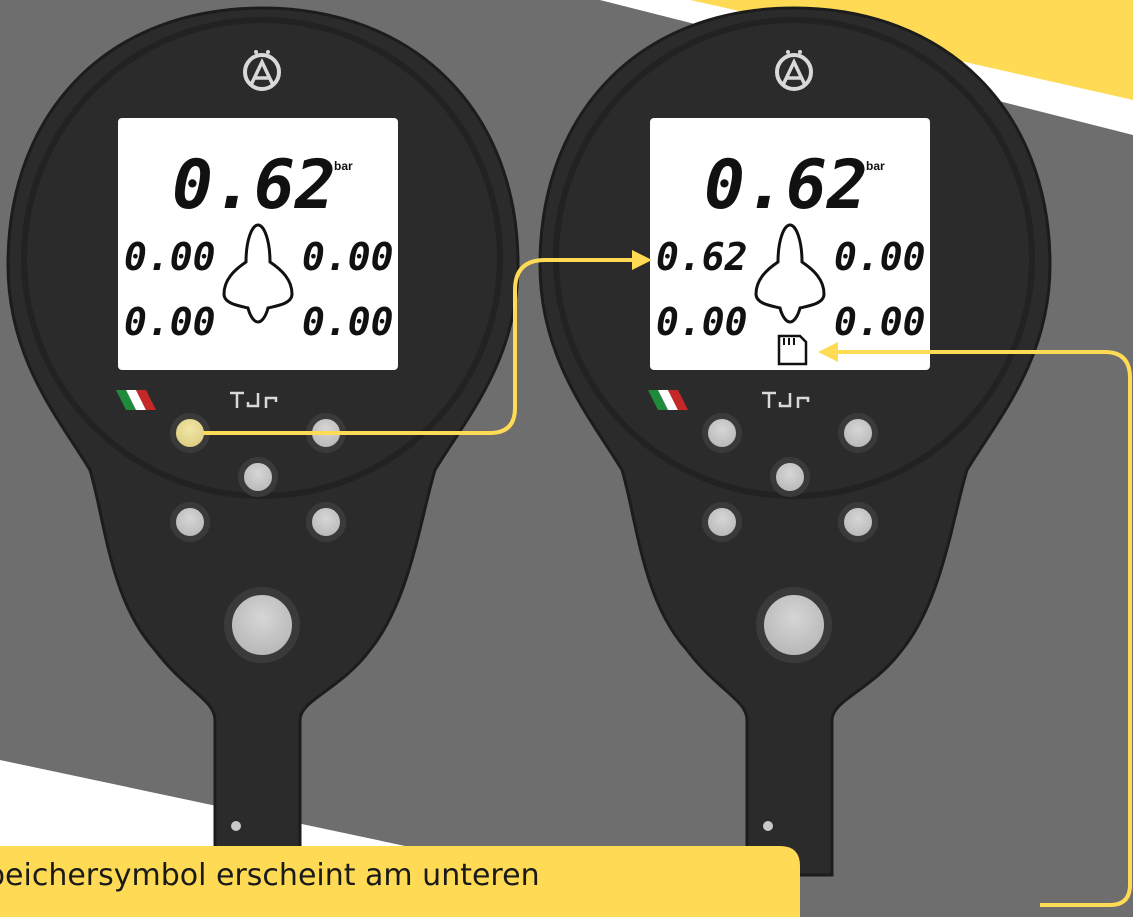 This screenshot has height=917, width=1133. I want to click on tire-front-left: 0.62, so click(702, 257).